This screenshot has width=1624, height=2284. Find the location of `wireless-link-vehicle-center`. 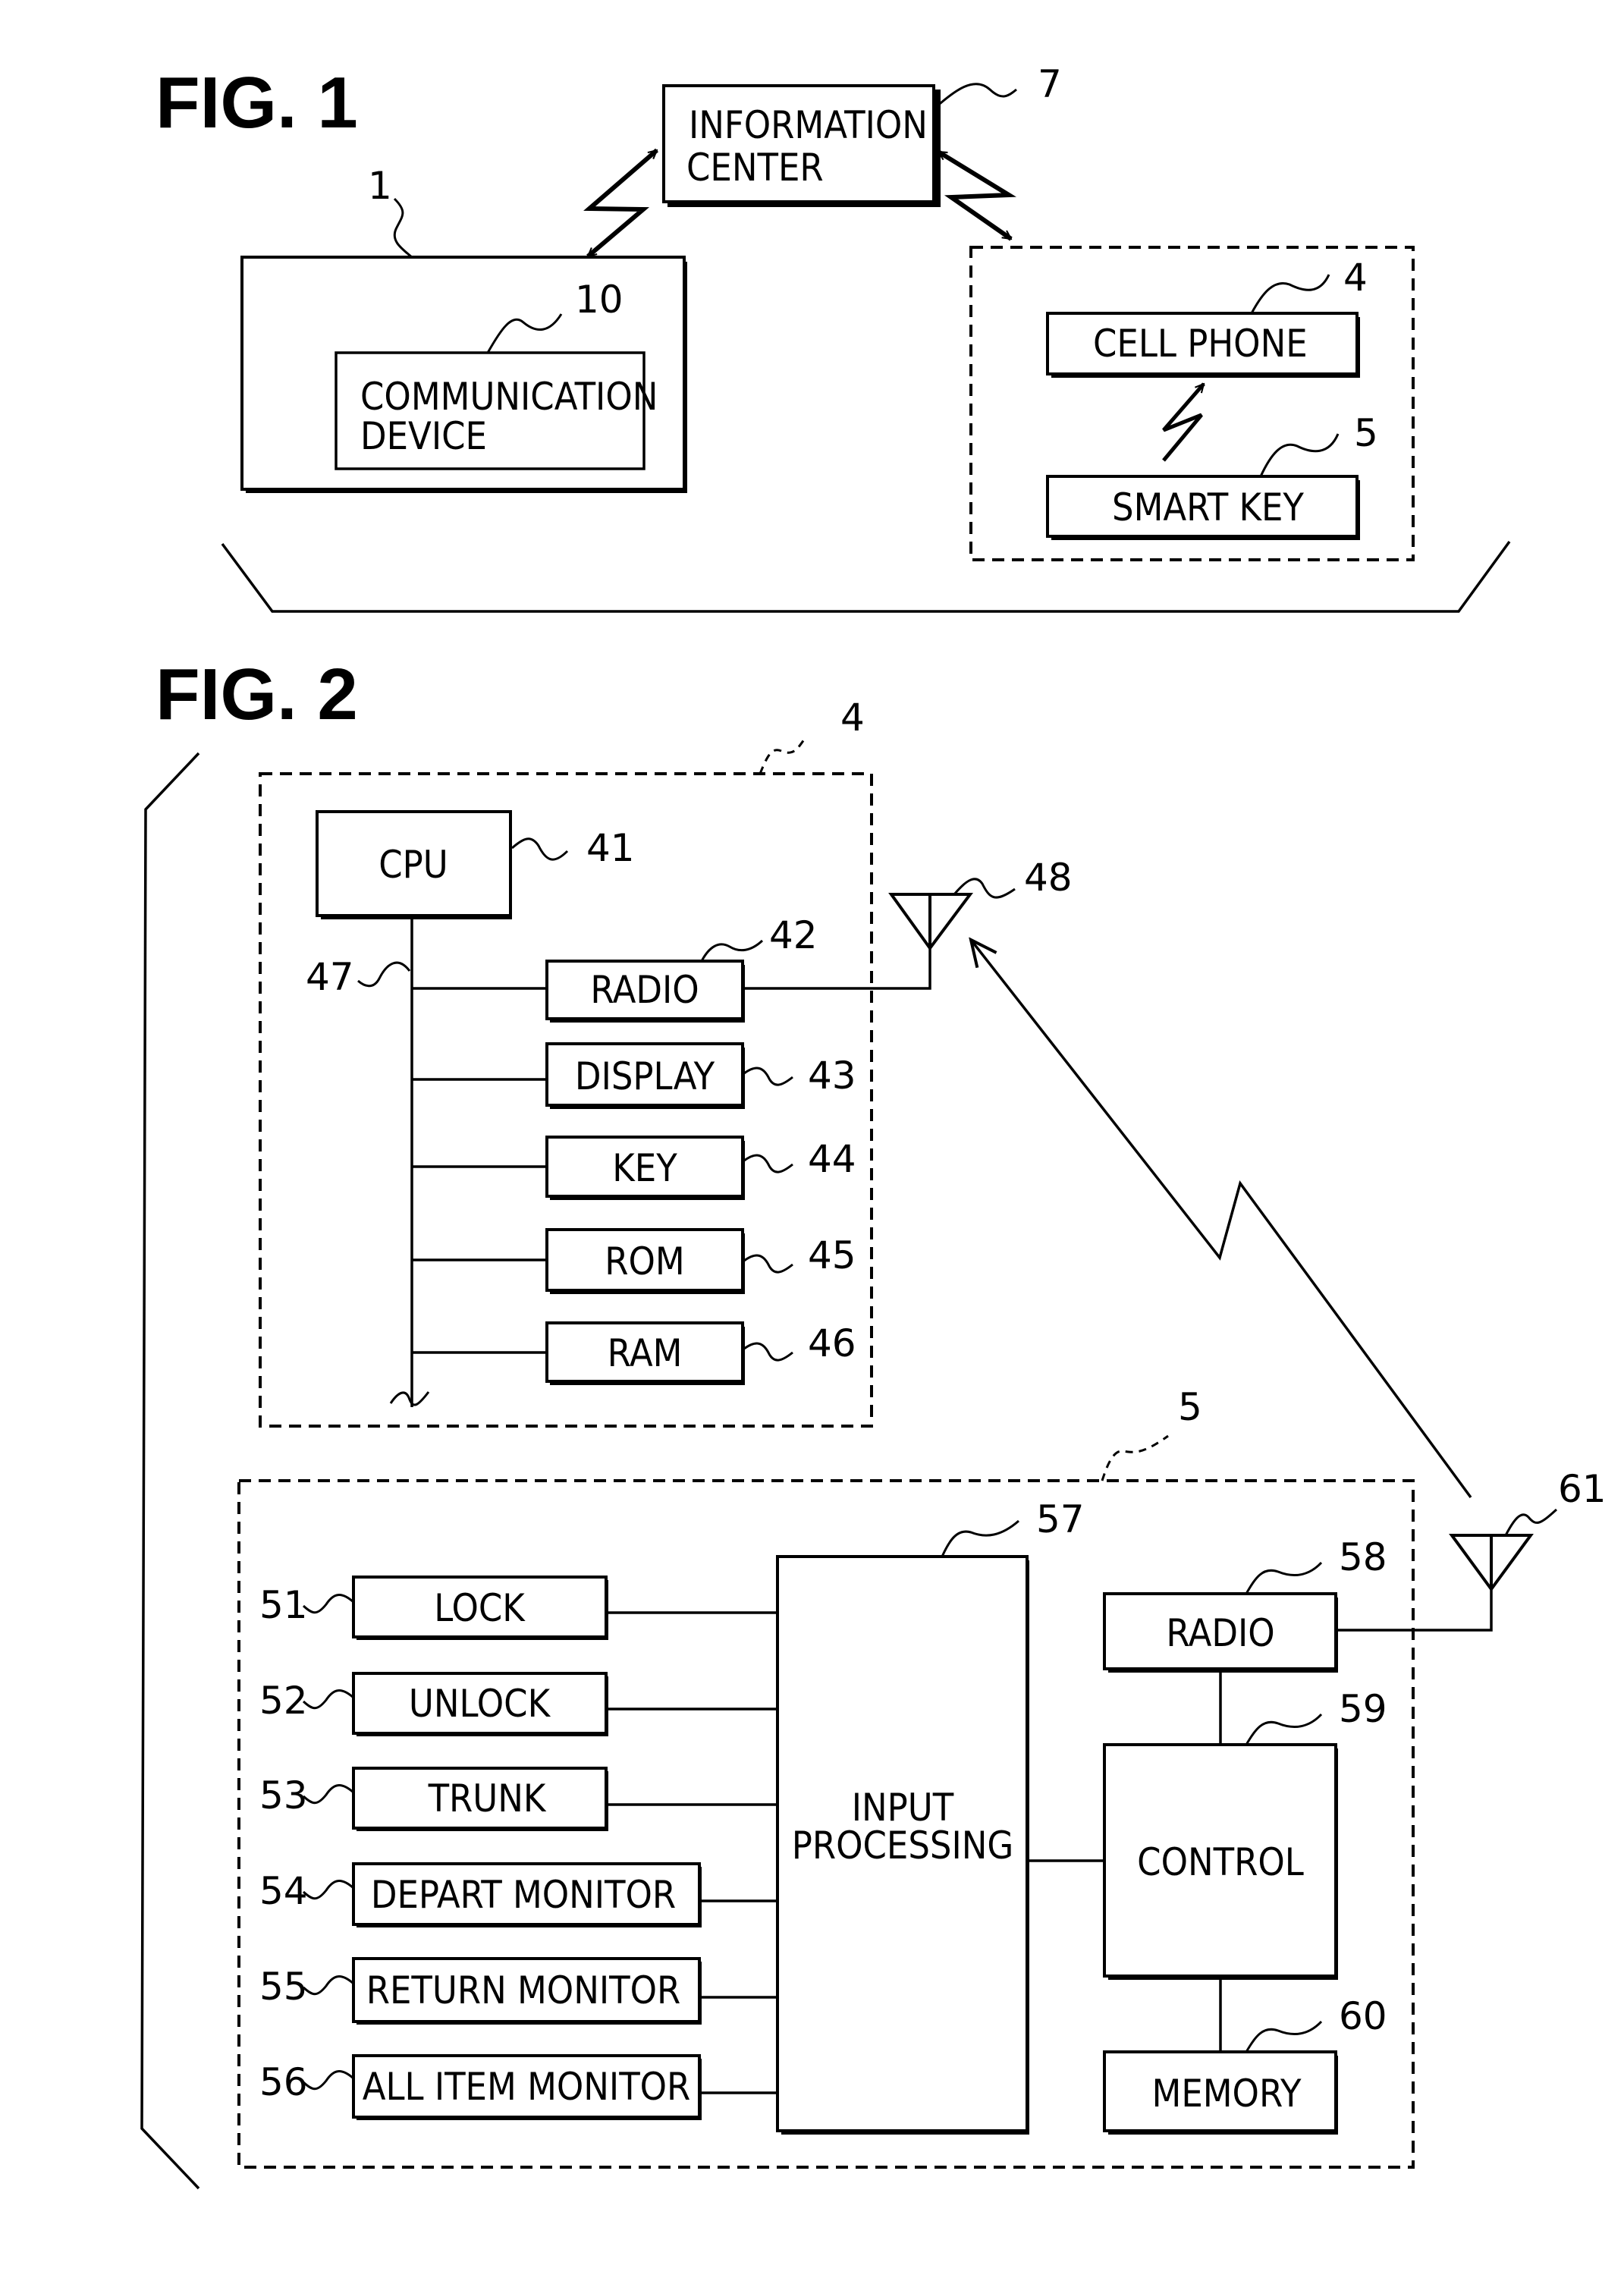

wireless-link-vehicle-center is located at coordinates (620, 203).